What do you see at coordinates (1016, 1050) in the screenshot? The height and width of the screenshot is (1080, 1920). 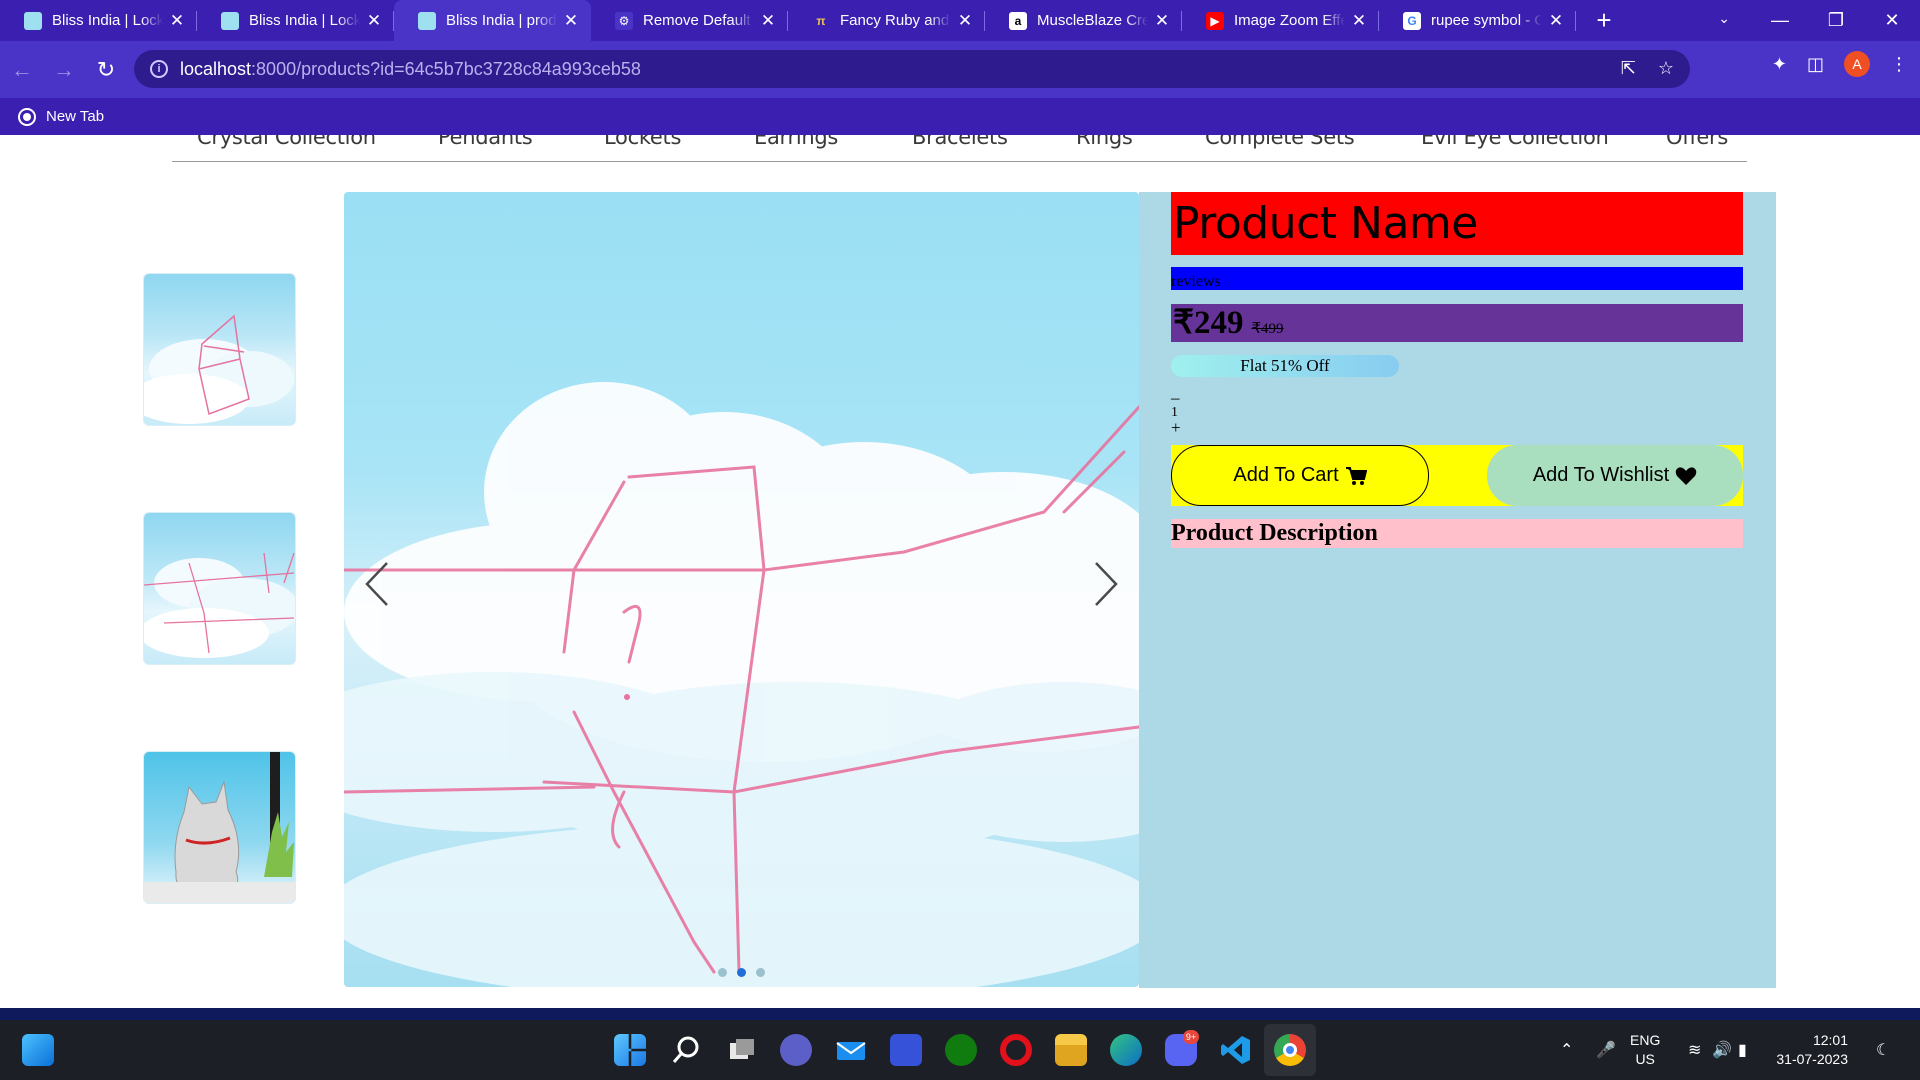 I see `opera-icon` at bounding box center [1016, 1050].